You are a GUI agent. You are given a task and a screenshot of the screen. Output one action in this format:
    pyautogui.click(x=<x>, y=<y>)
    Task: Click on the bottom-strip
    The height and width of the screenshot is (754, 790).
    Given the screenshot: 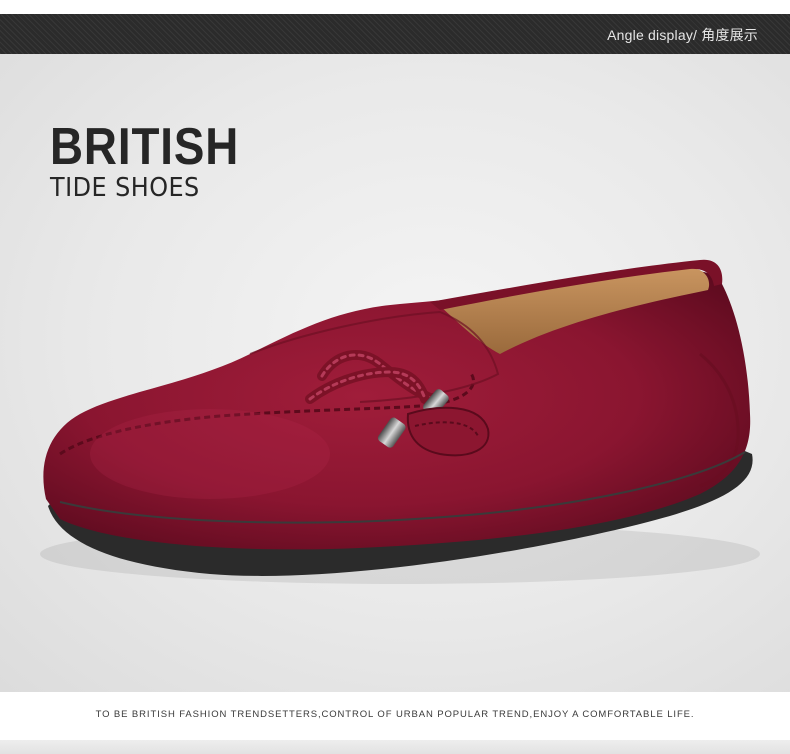 What is the action you would take?
    pyautogui.click(x=395, y=747)
    